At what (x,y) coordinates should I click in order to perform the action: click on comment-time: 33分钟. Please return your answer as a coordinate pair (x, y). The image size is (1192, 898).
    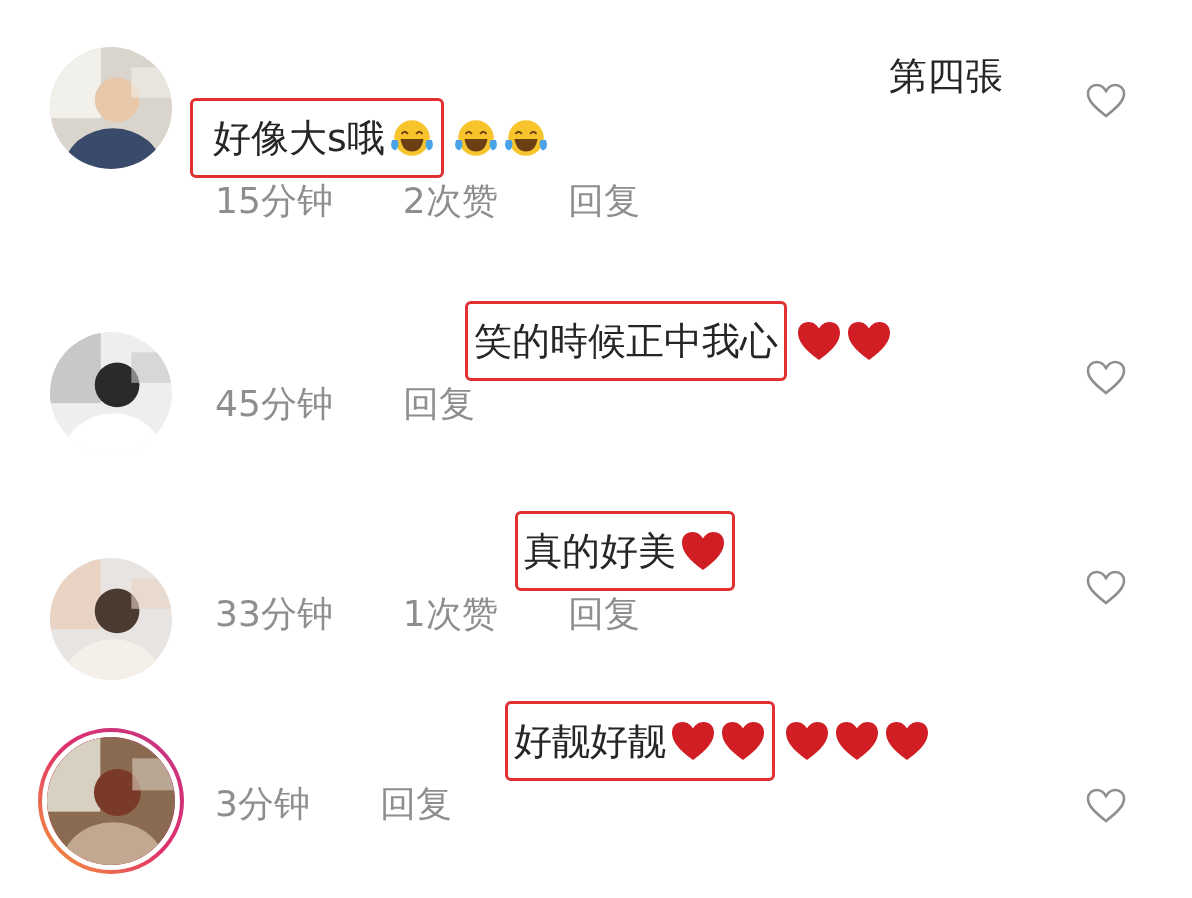
    Looking at the image, I should click on (274, 614).